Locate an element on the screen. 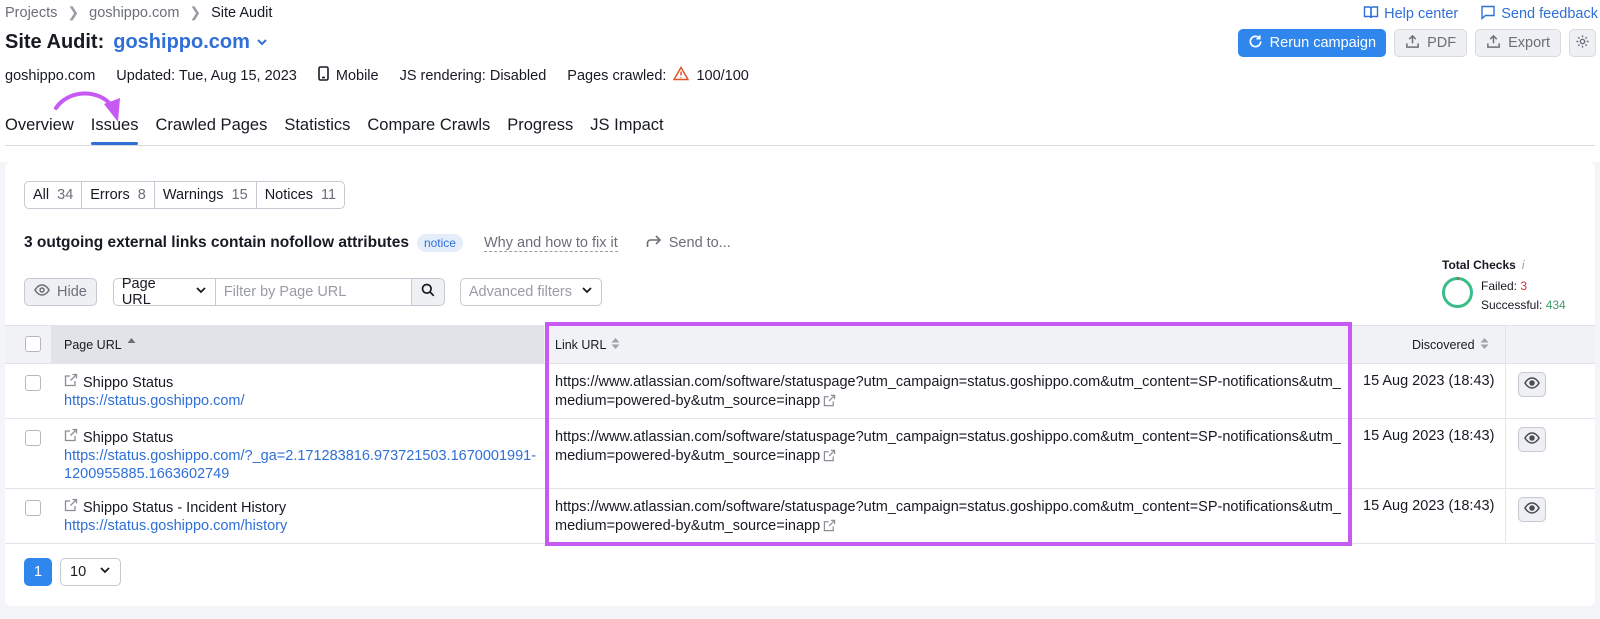 The image size is (1600, 619). select-all-checkbox is located at coordinates (33, 344).